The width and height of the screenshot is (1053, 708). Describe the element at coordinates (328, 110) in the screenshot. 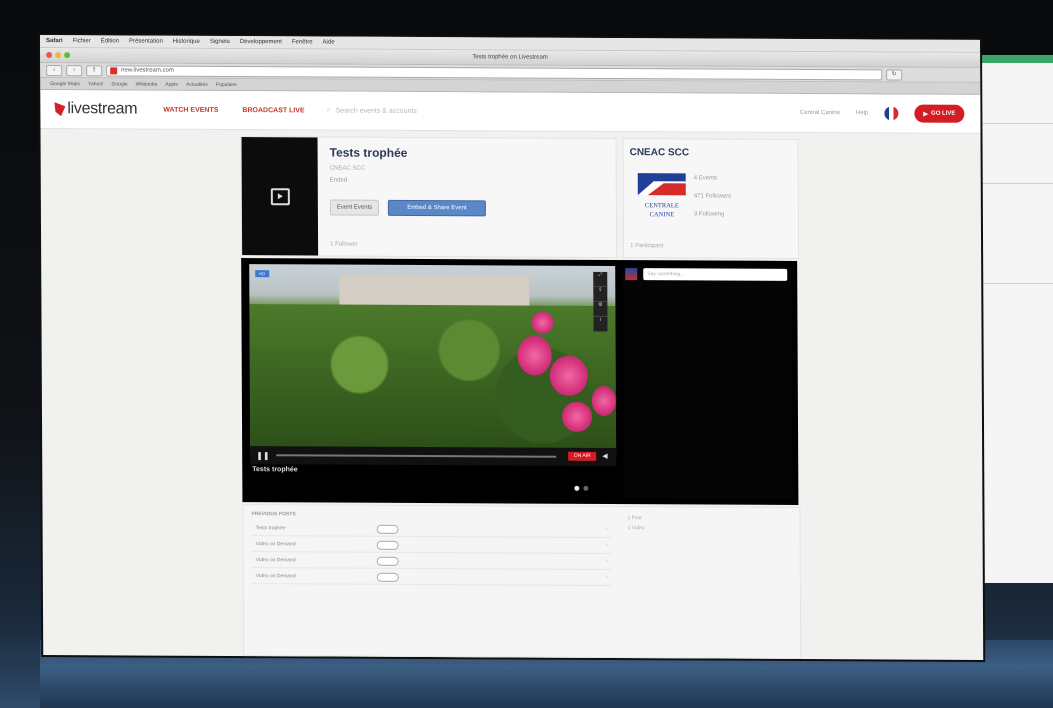

I see `search-icon: ⌕` at that location.